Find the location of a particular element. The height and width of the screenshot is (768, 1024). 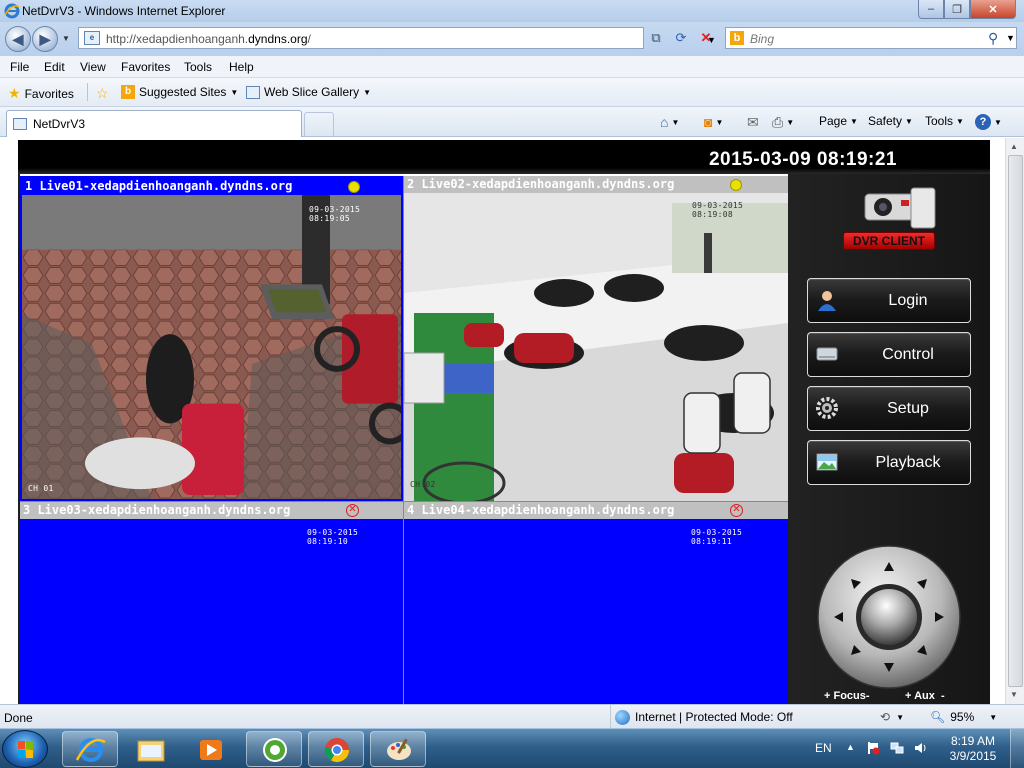

taskbar-paint is located at coordinates (398, 749).